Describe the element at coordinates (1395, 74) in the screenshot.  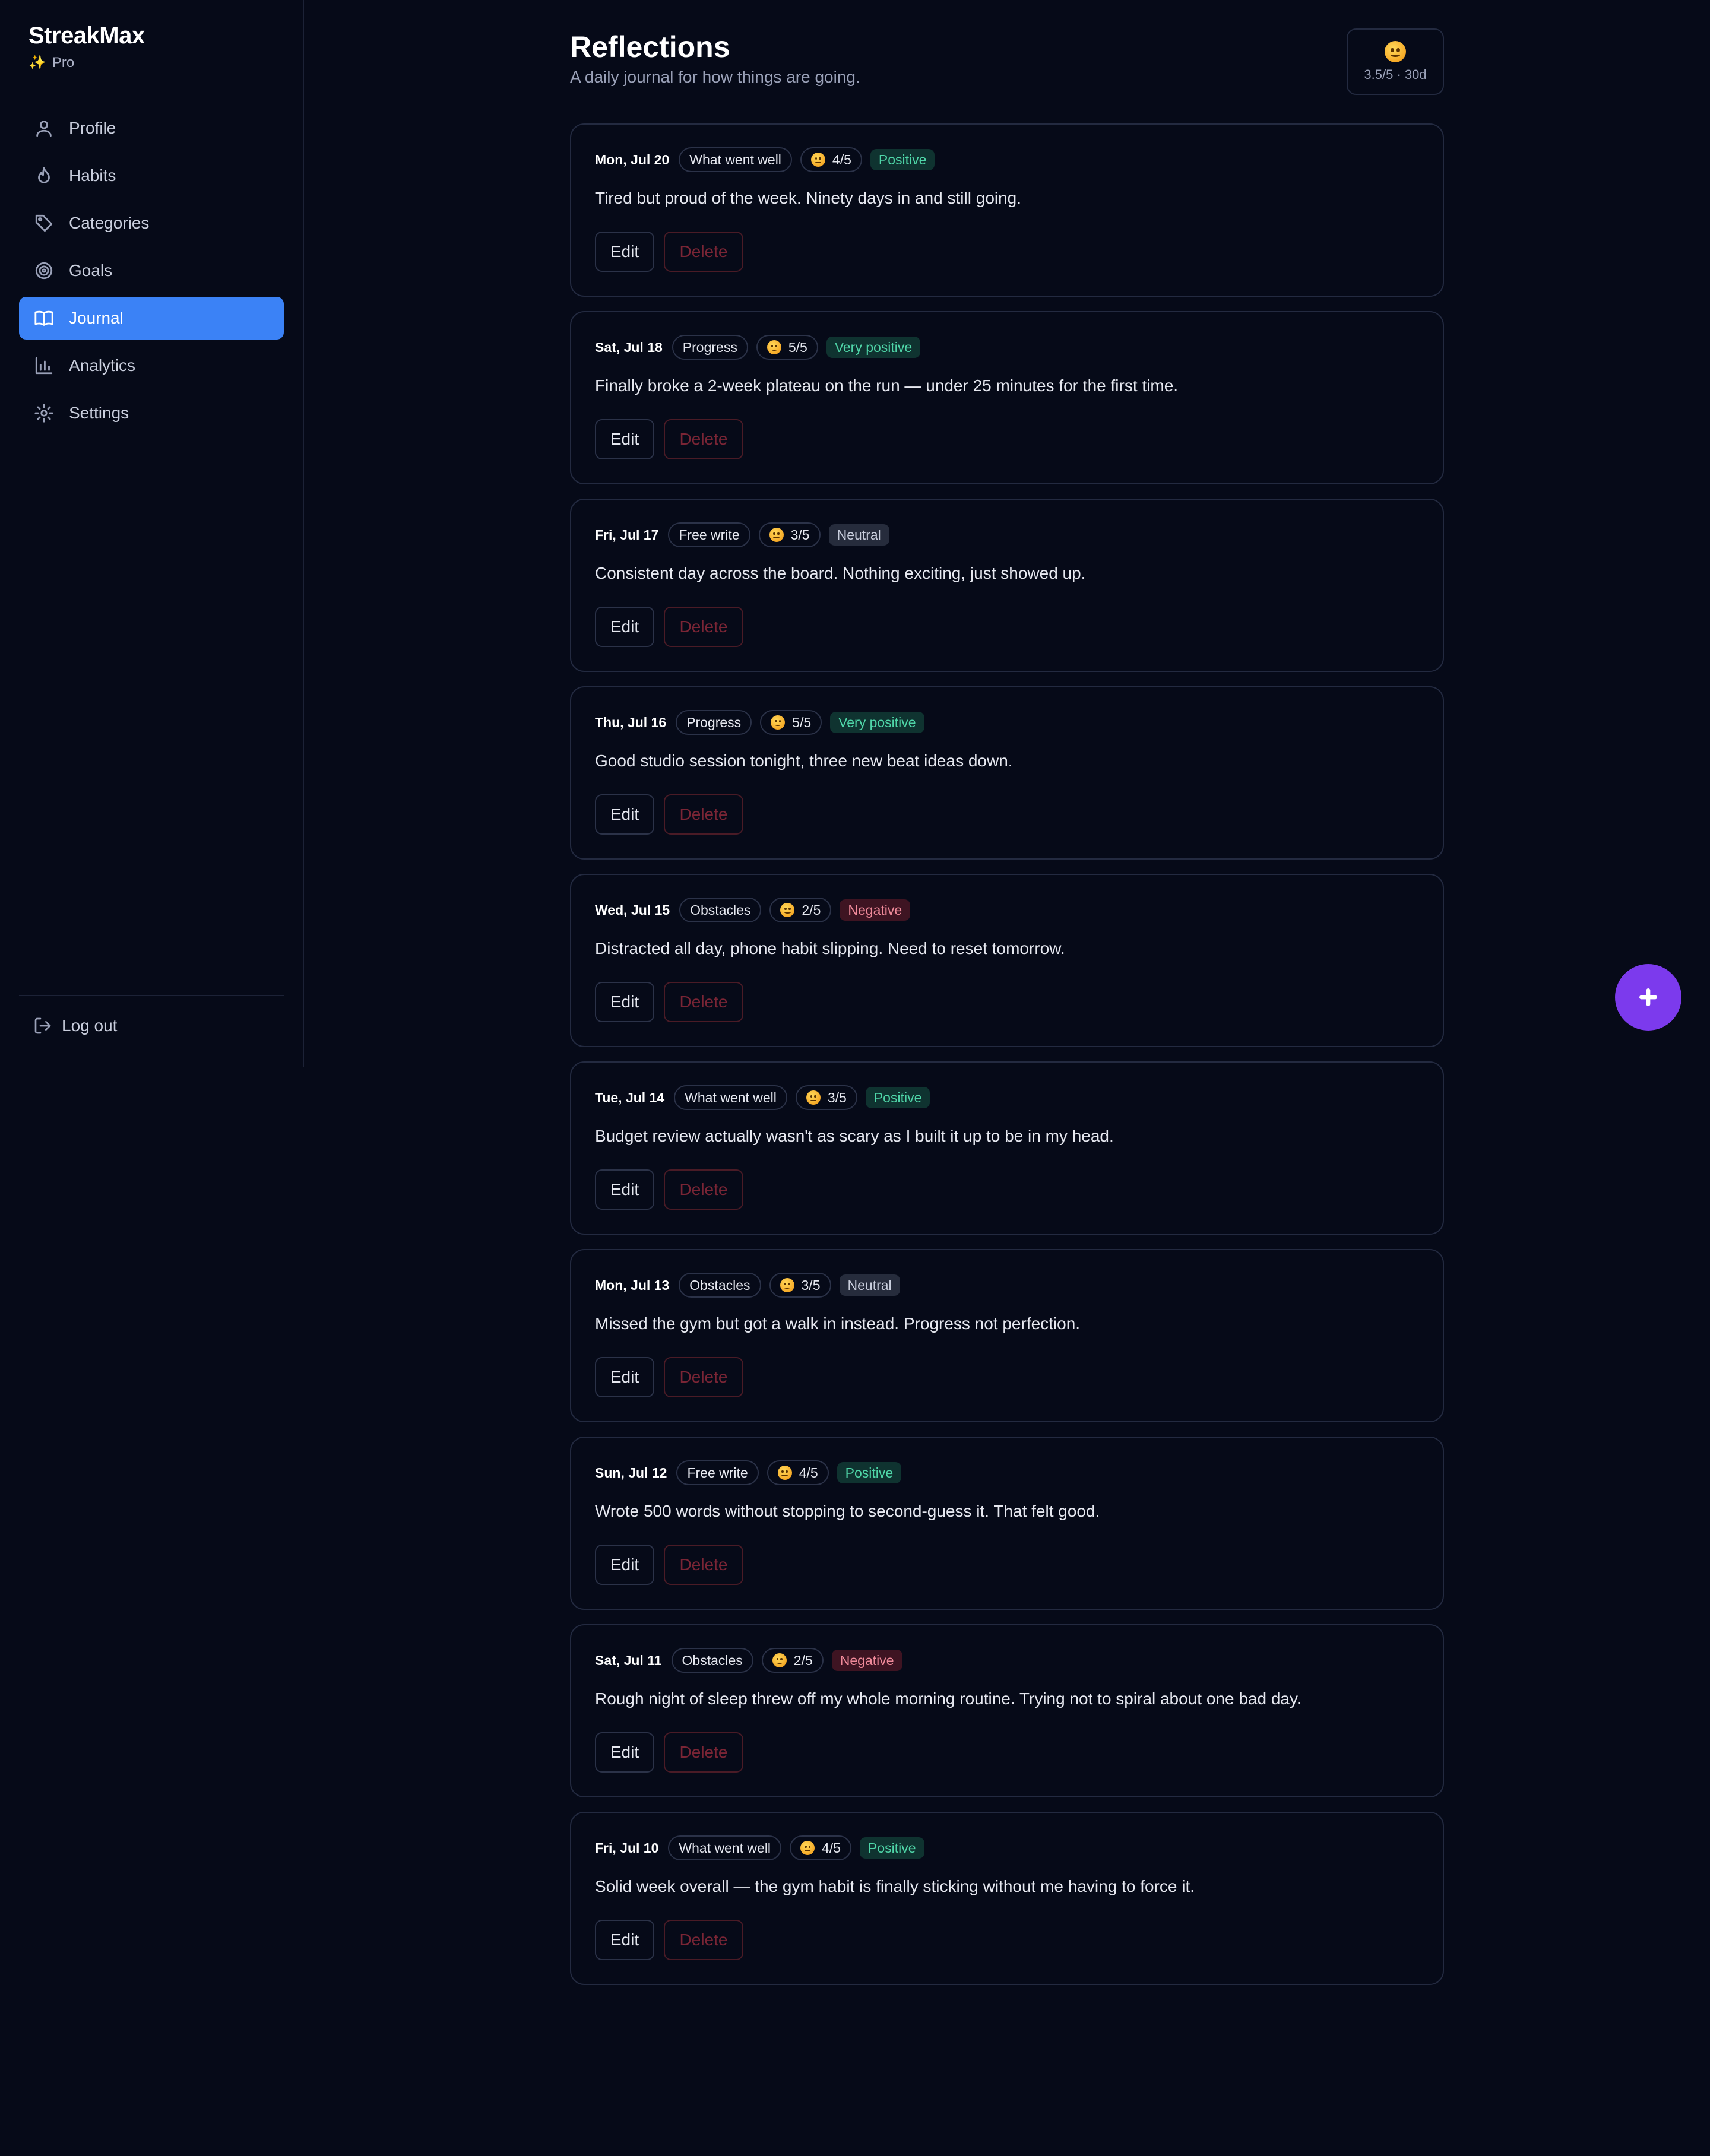
I see `mood-summary-value: 3.5/5 · 30d` at that location.